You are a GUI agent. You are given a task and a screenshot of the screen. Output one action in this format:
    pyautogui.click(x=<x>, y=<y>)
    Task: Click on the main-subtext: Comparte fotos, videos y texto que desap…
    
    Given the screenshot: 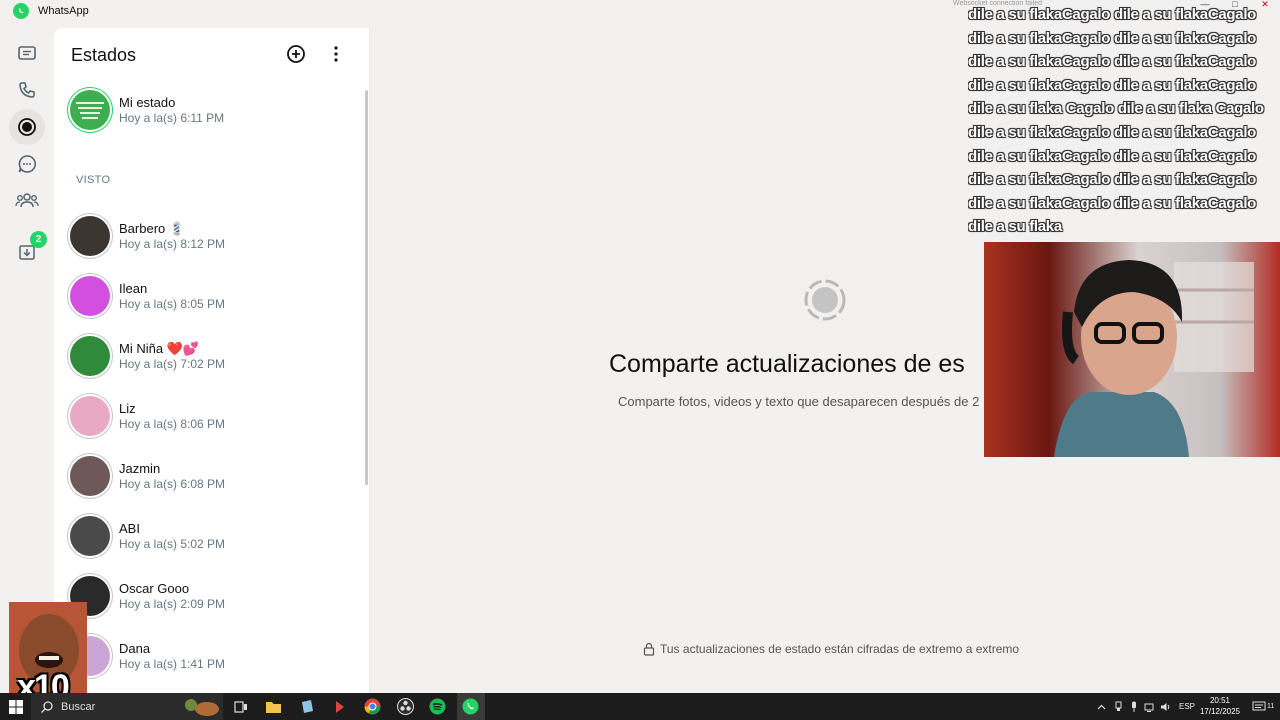 What is the action you would take?
    pyautogui.click(x=799, y=401)
    